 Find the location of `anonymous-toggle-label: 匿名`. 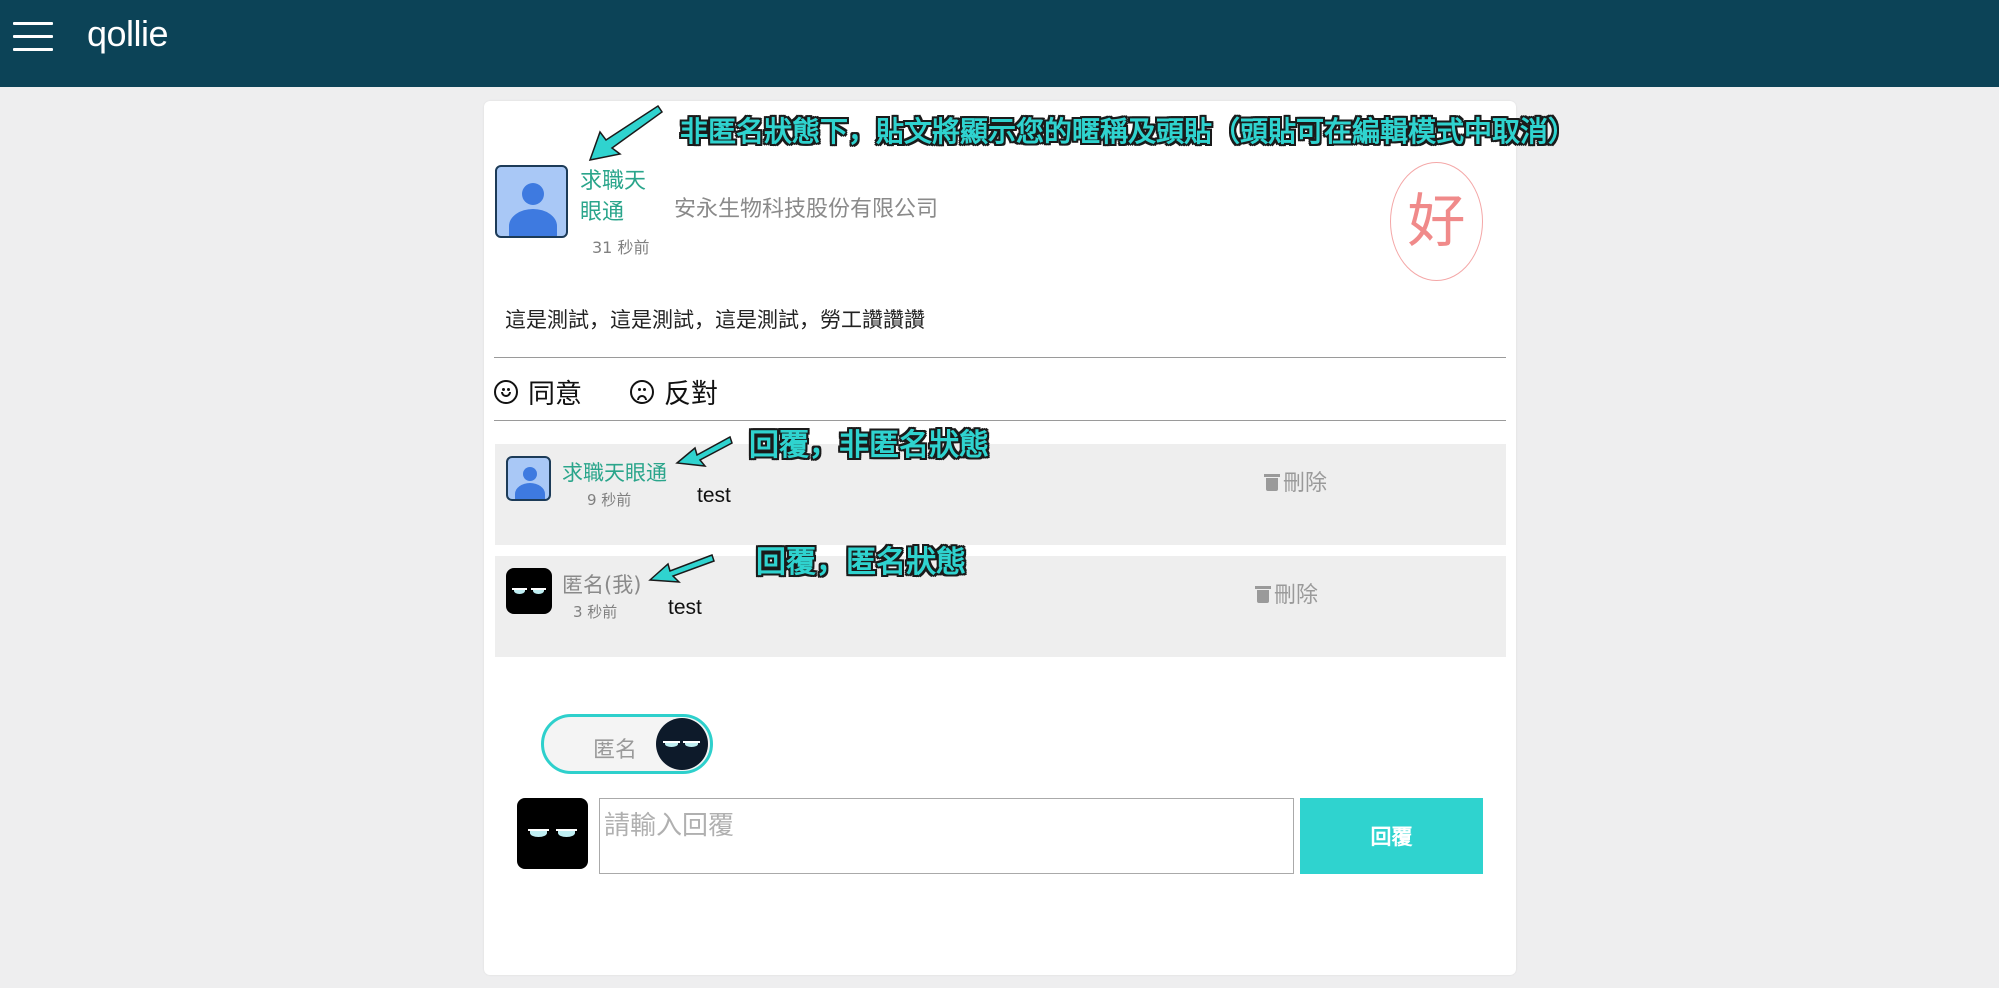

anonymous-toggle-label: 匿名 is located at coordinates (615, 750).